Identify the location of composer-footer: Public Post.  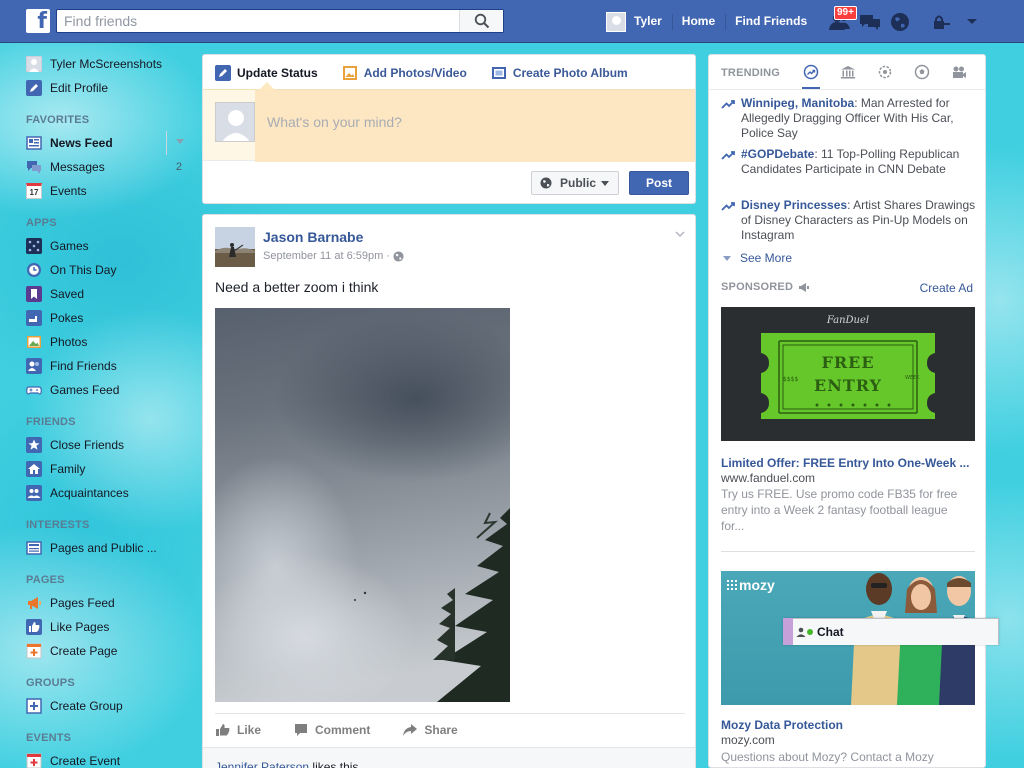
(449, 182).